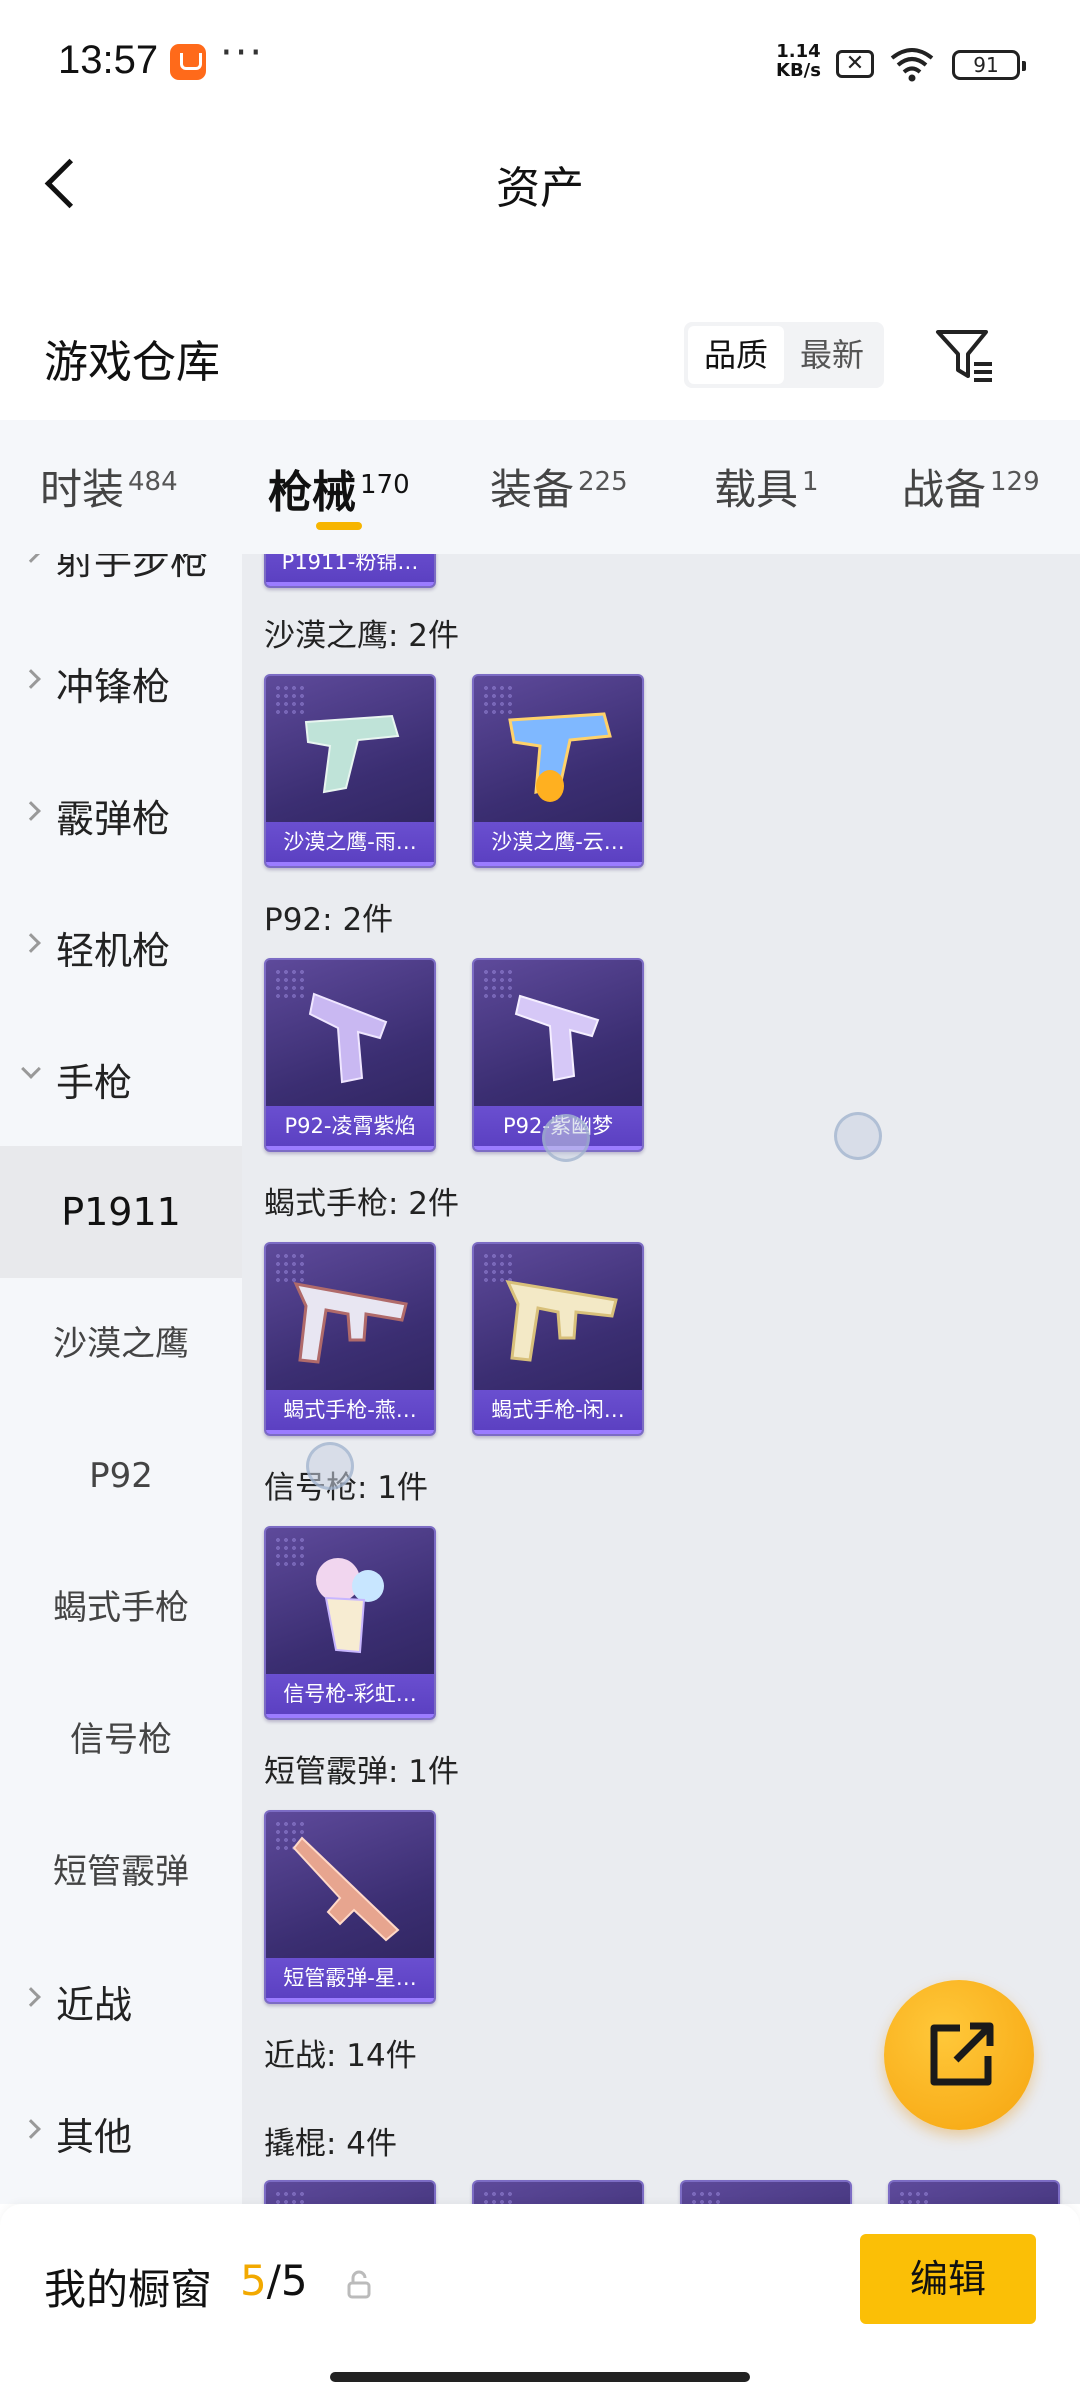  I want to click on active-tab-indicator, so click(339, 526).